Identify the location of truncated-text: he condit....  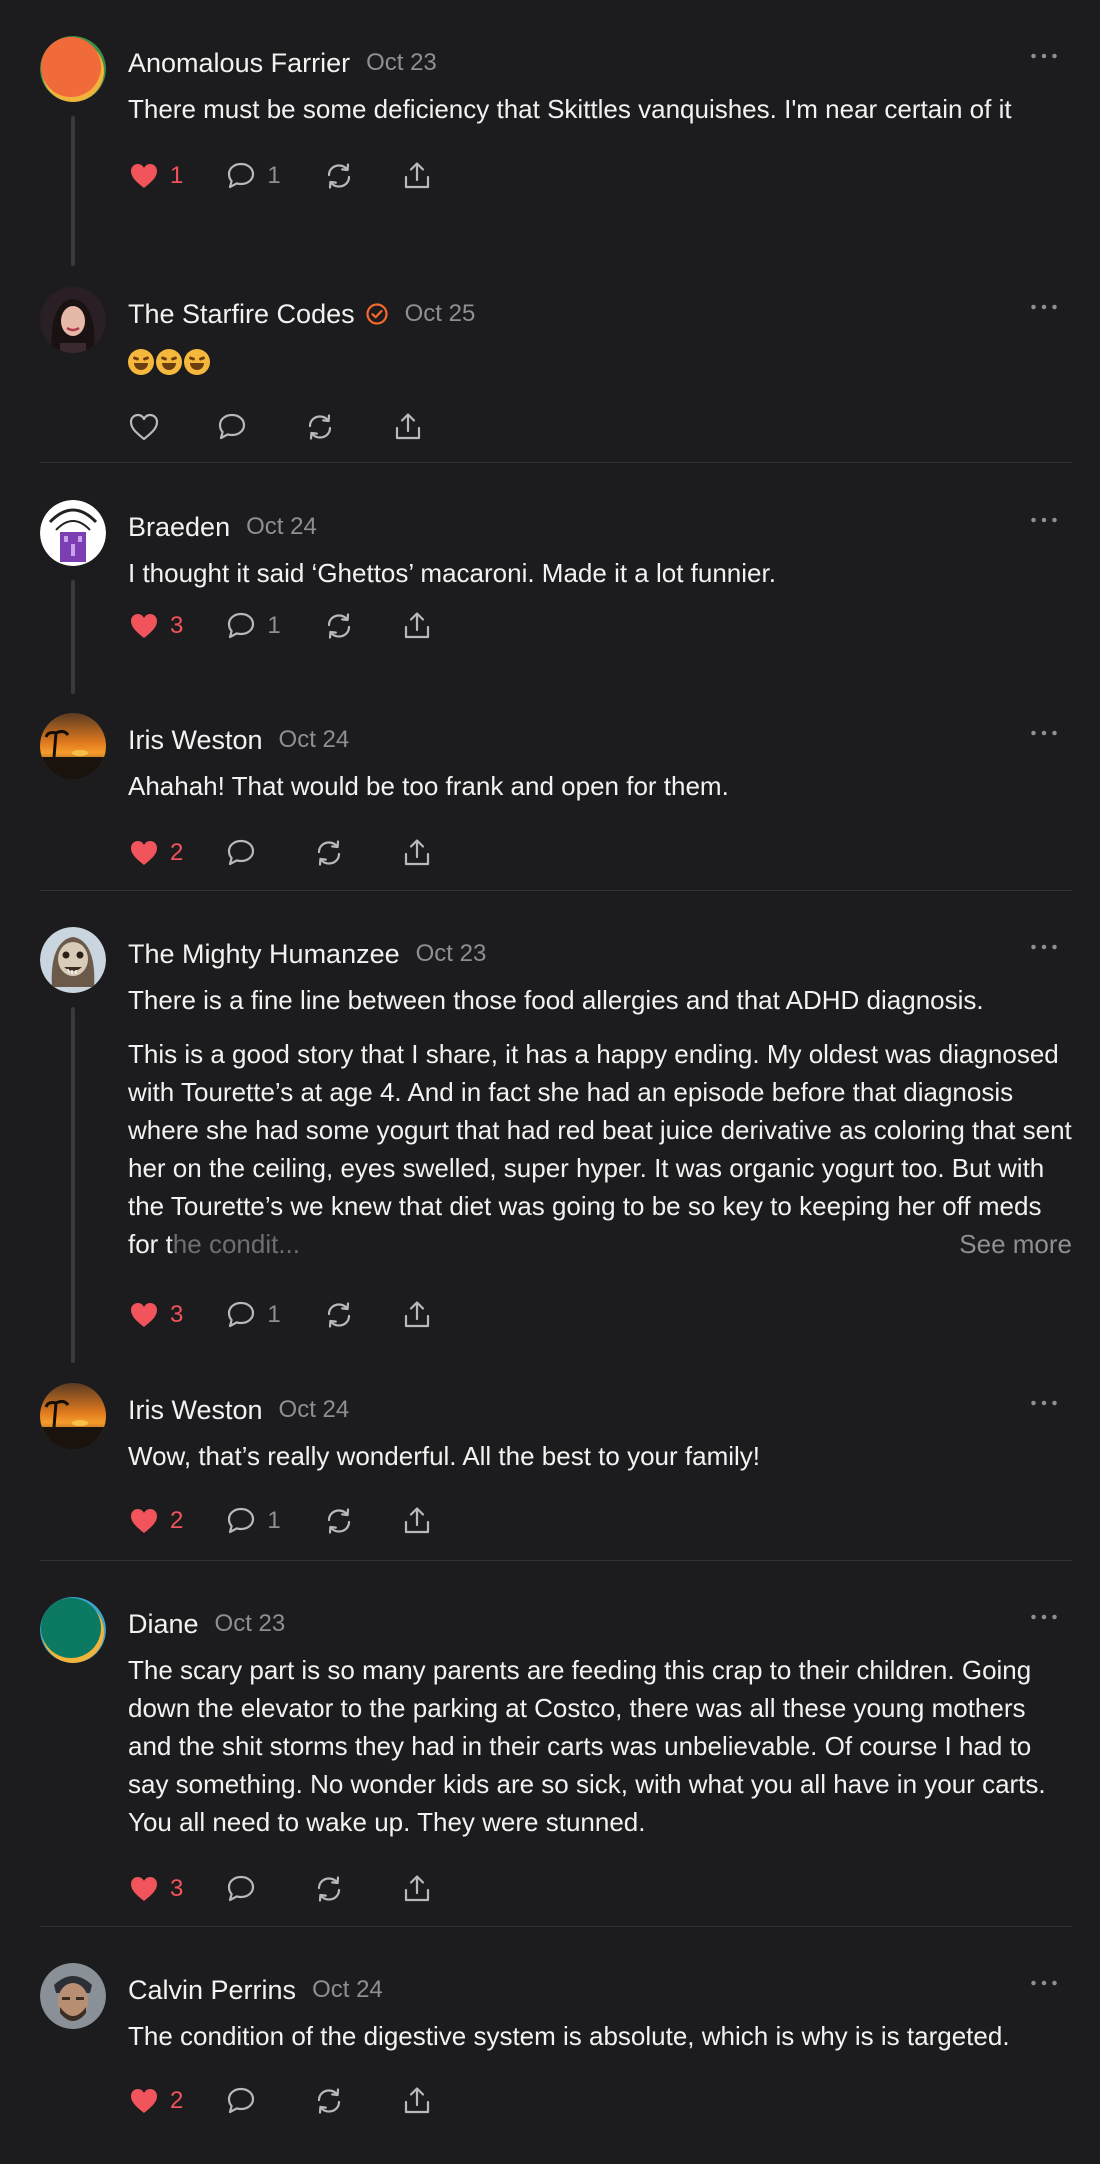
(236, 1244).